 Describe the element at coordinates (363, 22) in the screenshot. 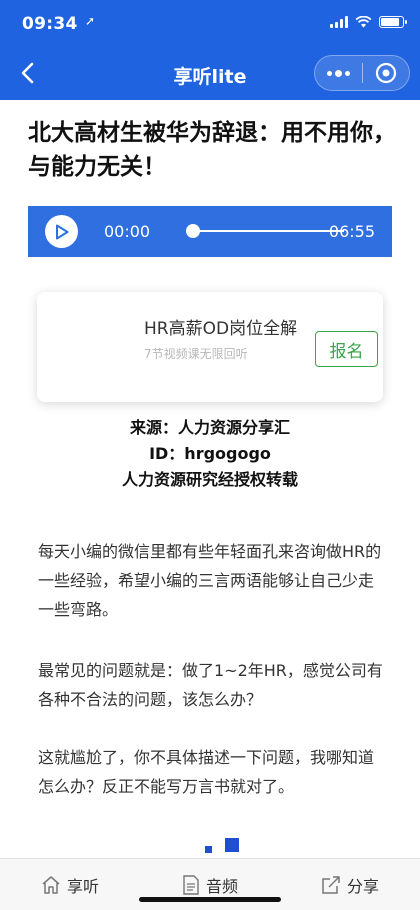

I see `wifi-icon` at that location.